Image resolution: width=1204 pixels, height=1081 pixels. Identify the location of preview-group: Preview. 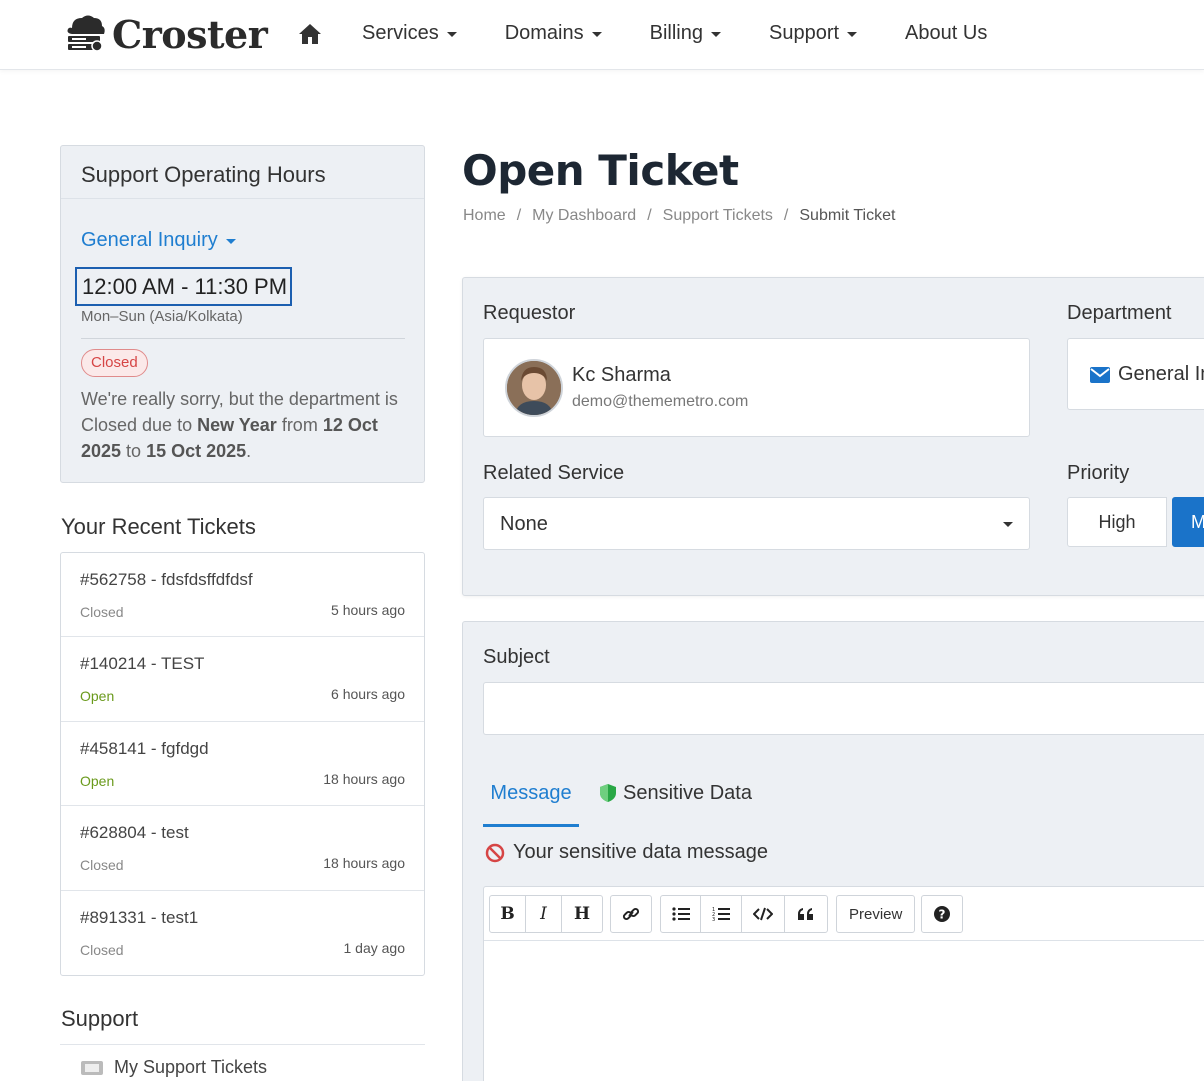
(876, 914).